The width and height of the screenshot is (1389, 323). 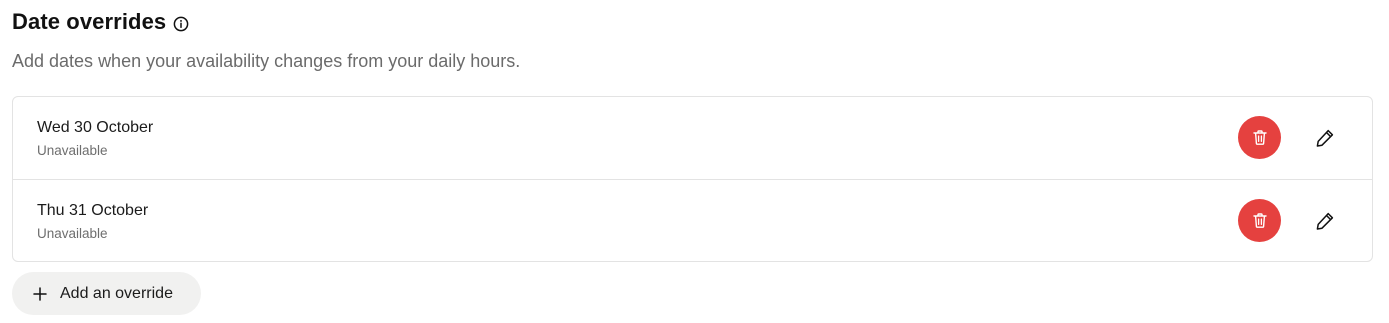 I want to click on override-date: Thu 31 October, so click(x=93, y=210).